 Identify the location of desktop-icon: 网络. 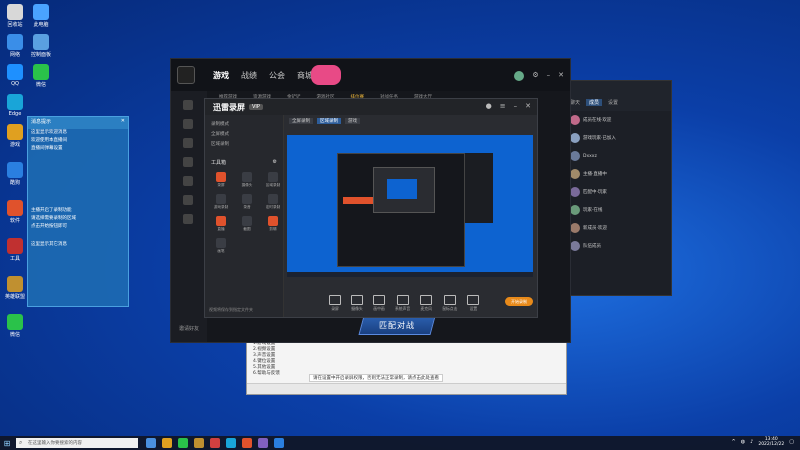
(15, 46).